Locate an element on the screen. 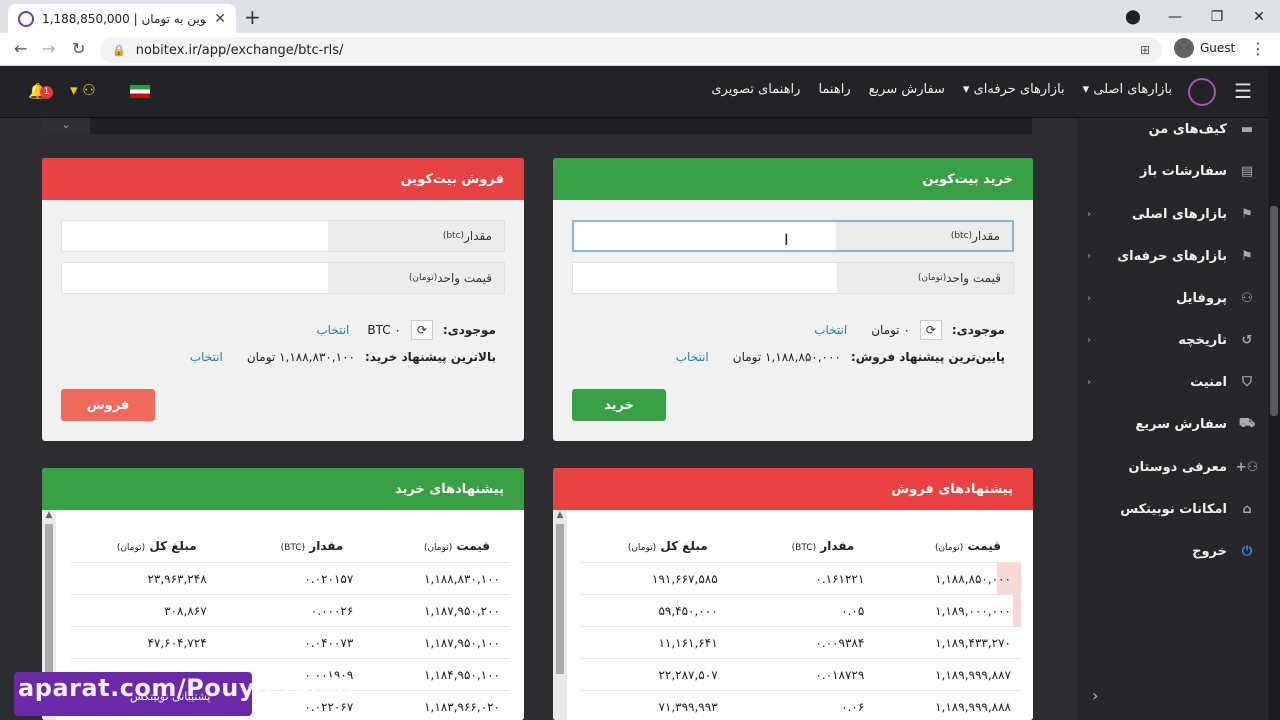 This screenshot has height=720, width=1280. table-row: ۱,۱۸۸,۸۳۰,۱۰۰ ۰.۰۲۰۱۵۷ ۲۳,۹۶۳,۲۴۸ is located at coordinates (290, 578).